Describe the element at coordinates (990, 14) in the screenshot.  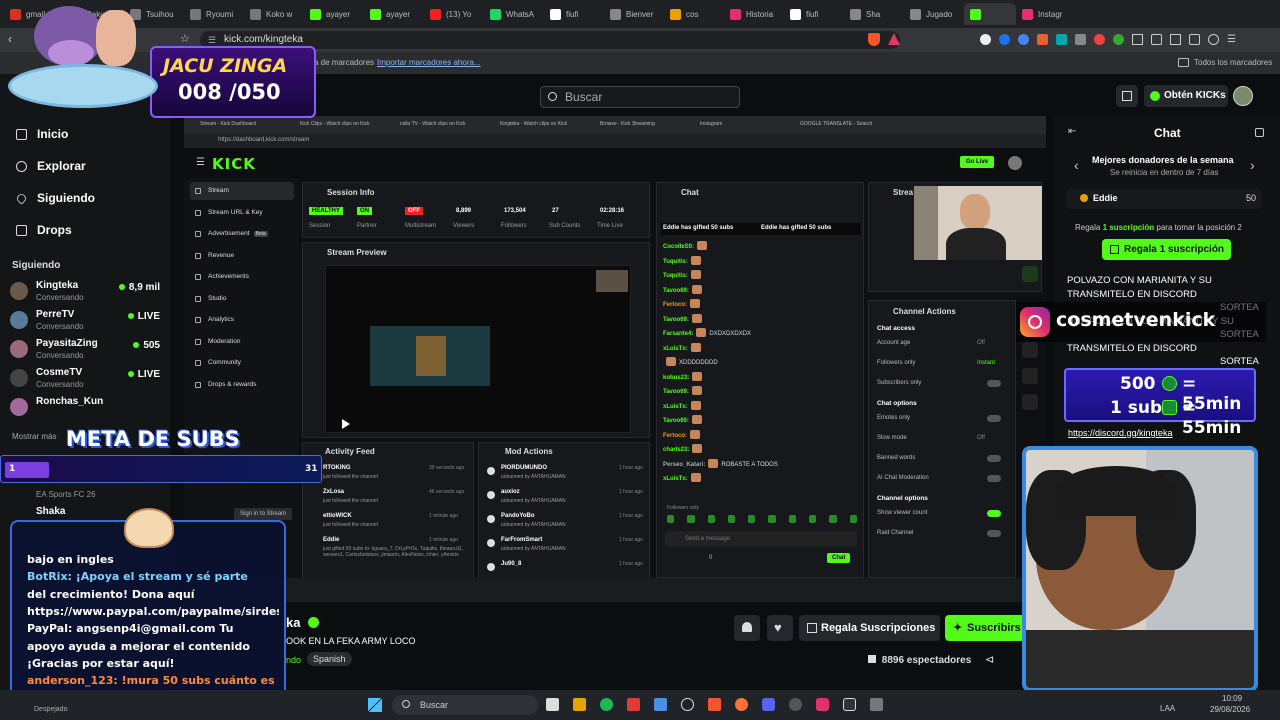
I see `browser-tab` at that location.